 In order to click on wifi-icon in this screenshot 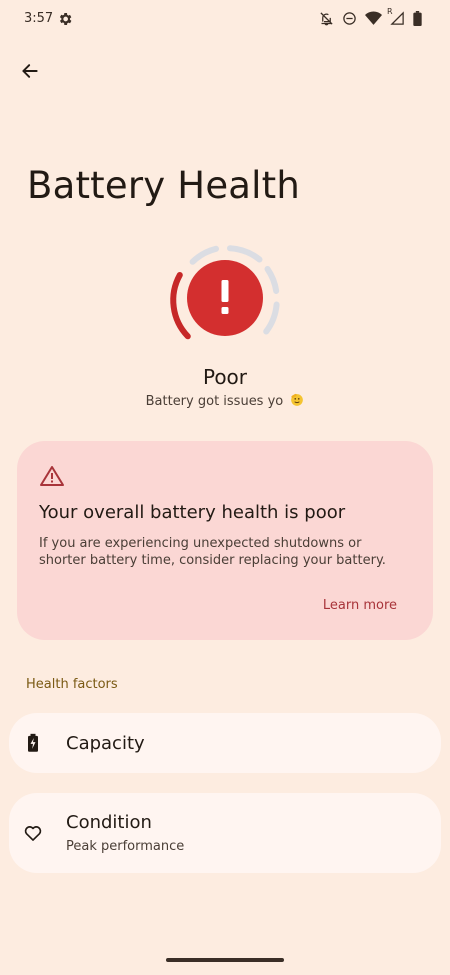, I will do `click(373, 18)`.